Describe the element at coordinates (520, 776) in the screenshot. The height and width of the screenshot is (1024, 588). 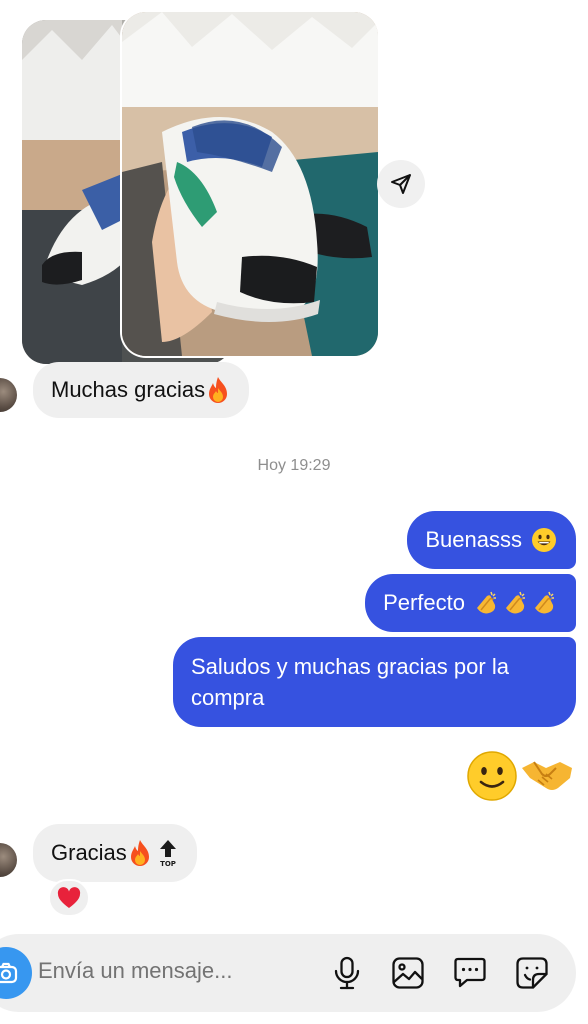
I see `emoji-message` at that location.